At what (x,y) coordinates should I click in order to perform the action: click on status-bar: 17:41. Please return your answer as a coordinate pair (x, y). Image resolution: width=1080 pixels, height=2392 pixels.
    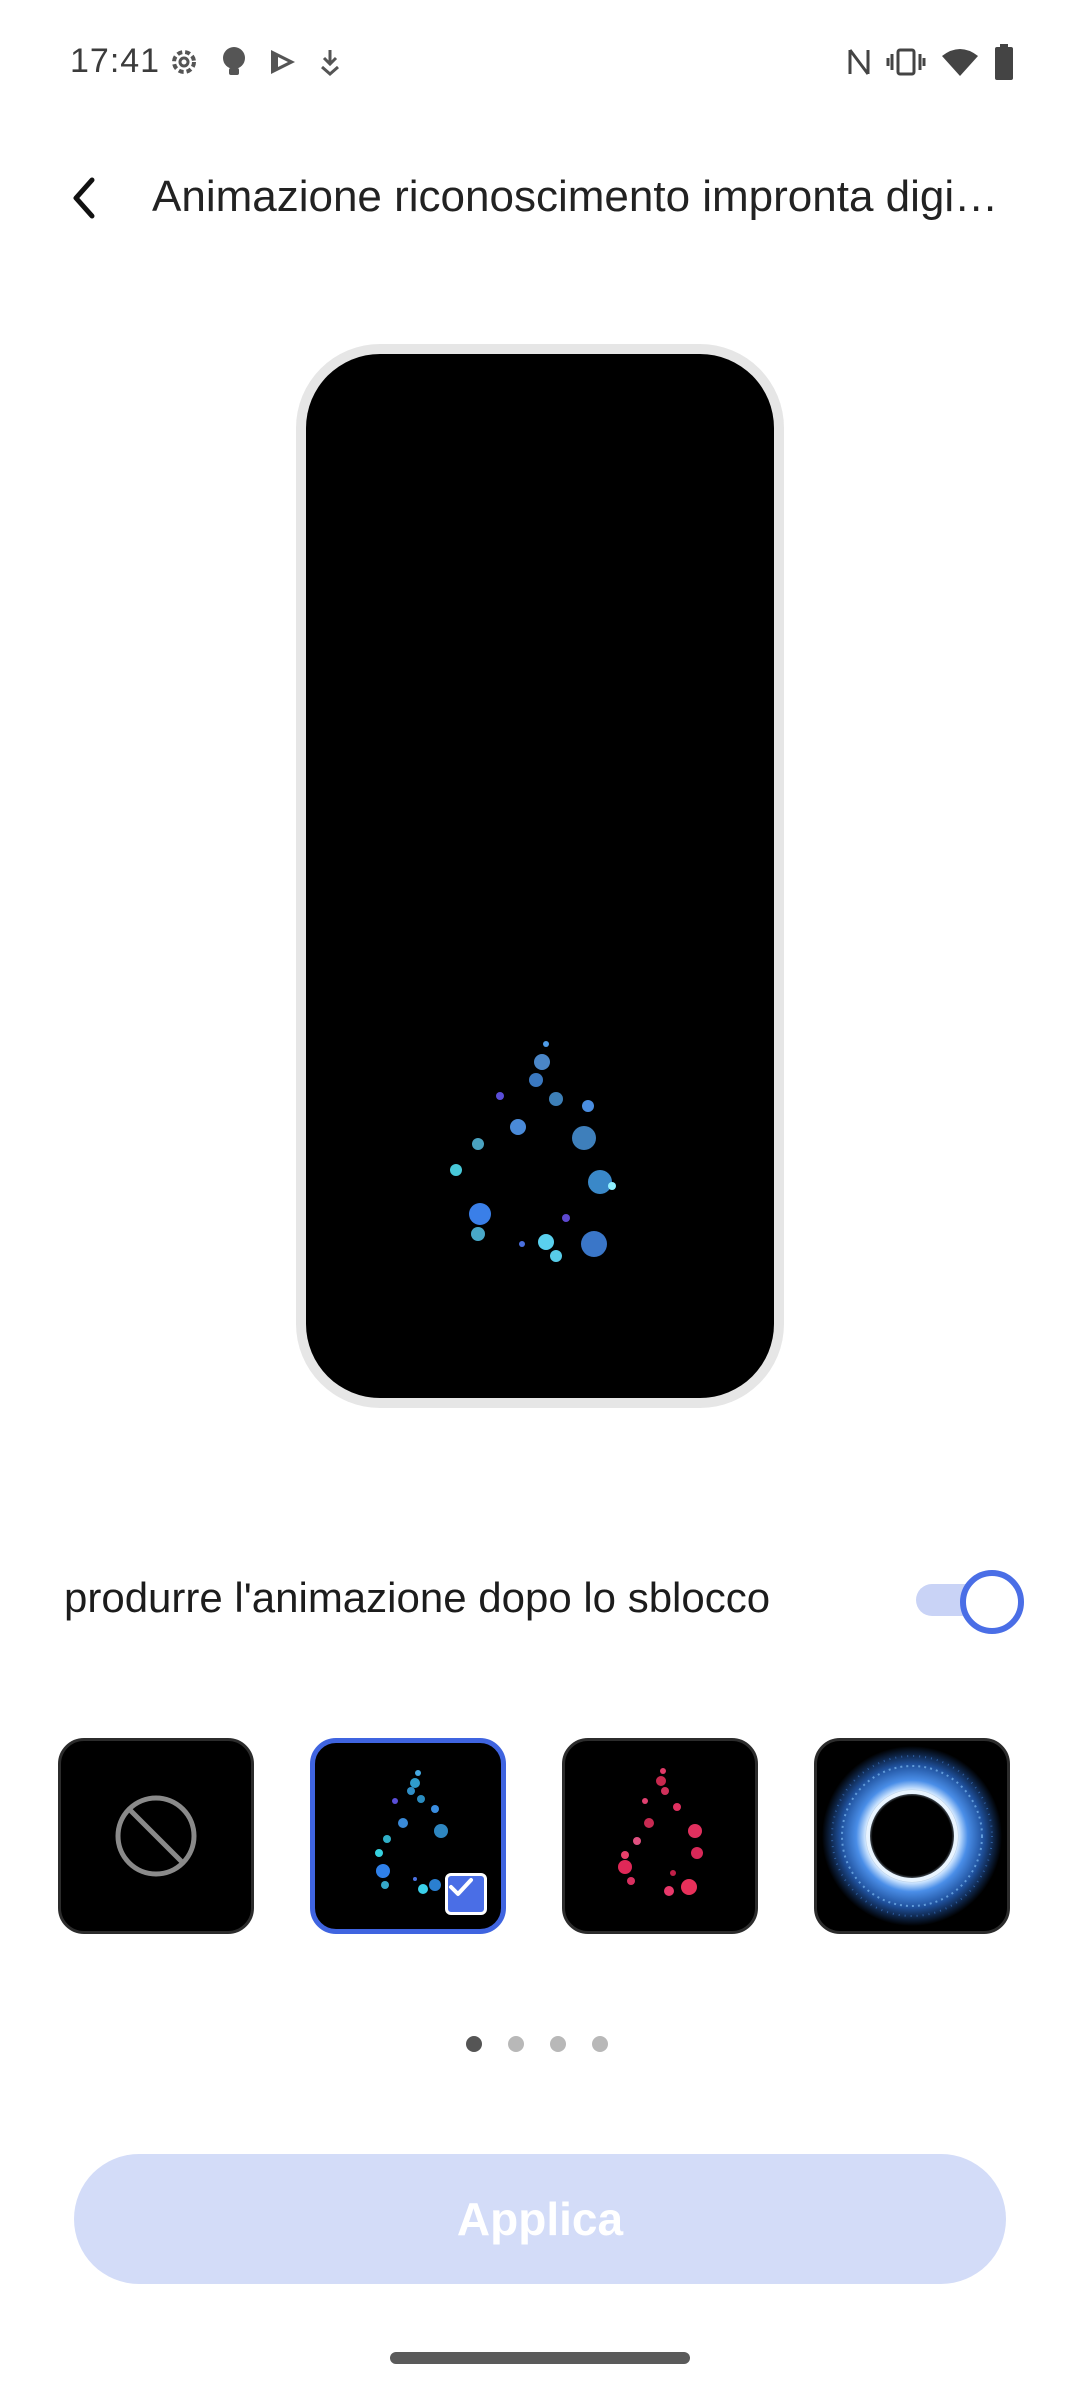
    Looking at the image, I should click on (540, 65).